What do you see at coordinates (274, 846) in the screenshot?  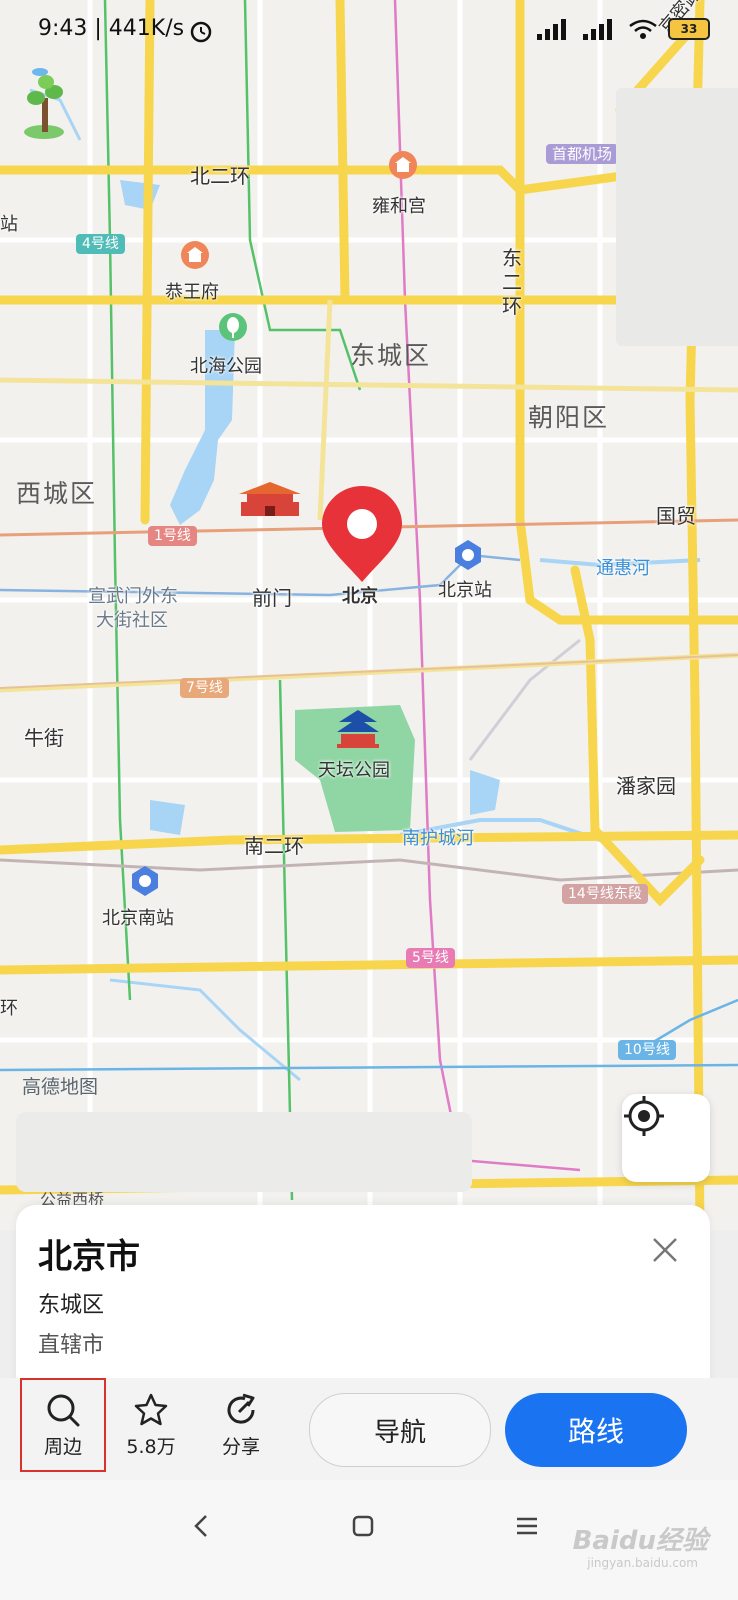 I see `road-label: 南二环` at bounding box center [274, 846].